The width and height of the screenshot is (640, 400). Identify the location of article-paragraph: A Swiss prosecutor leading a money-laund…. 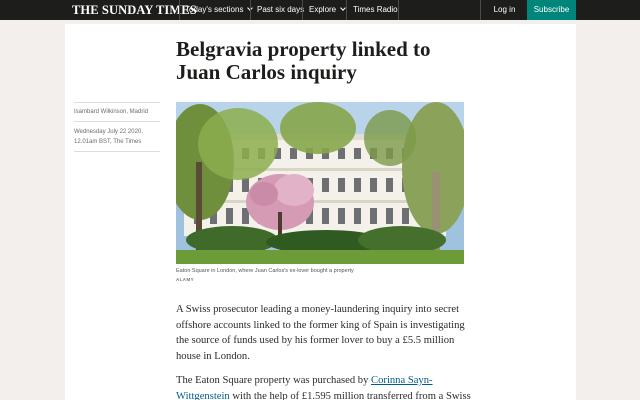
(320, 333).